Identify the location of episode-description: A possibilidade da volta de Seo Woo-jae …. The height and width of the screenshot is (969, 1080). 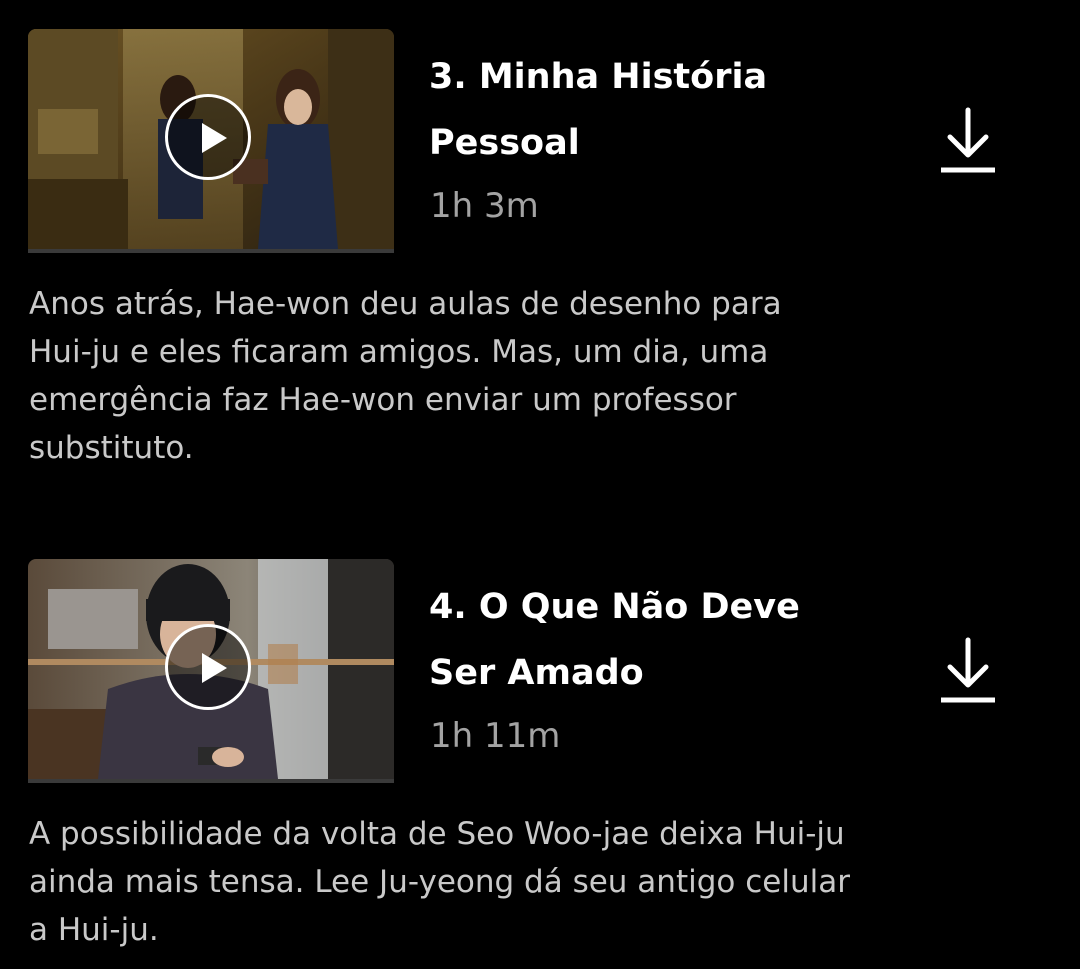
(529, 882).